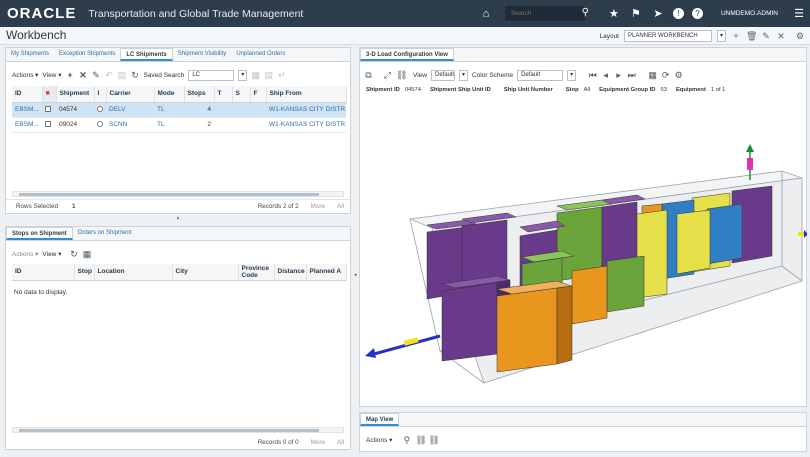  I want to click on tab-my-shipments: My Shipments, so click(30, 54).